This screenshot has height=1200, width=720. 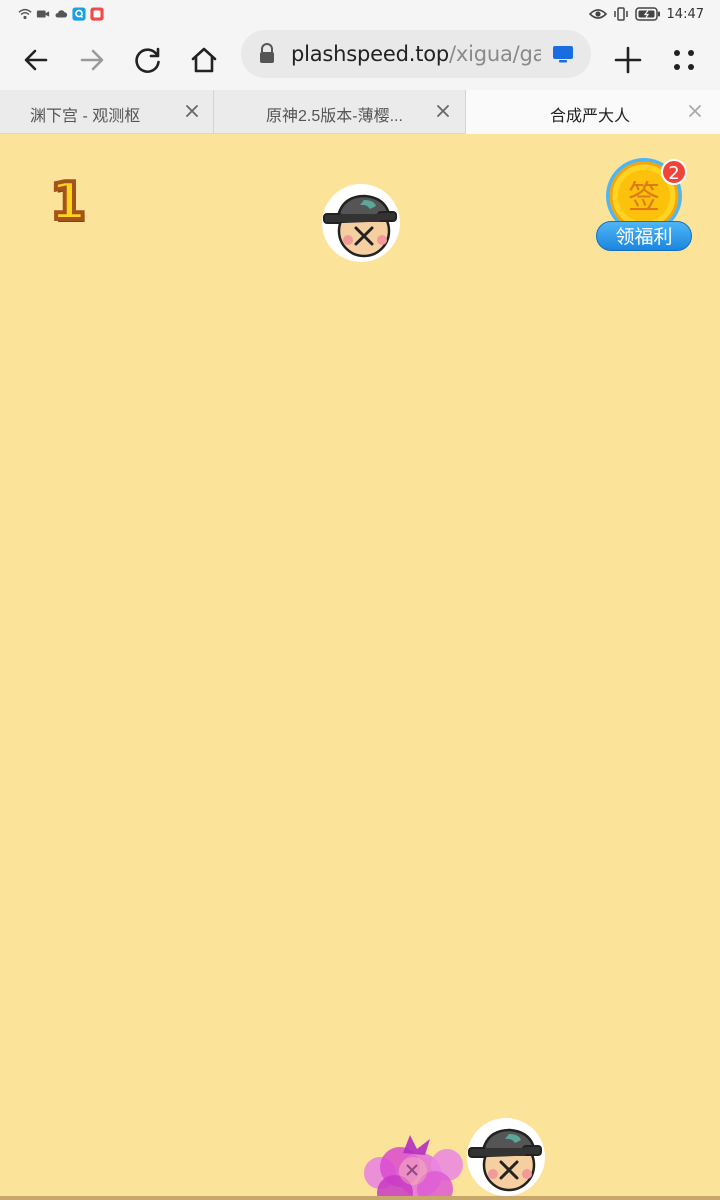 What do you see at coordinates (361, 223) in the screenshot?
I see `current-fruit-face` at bounding box center [361, 223].